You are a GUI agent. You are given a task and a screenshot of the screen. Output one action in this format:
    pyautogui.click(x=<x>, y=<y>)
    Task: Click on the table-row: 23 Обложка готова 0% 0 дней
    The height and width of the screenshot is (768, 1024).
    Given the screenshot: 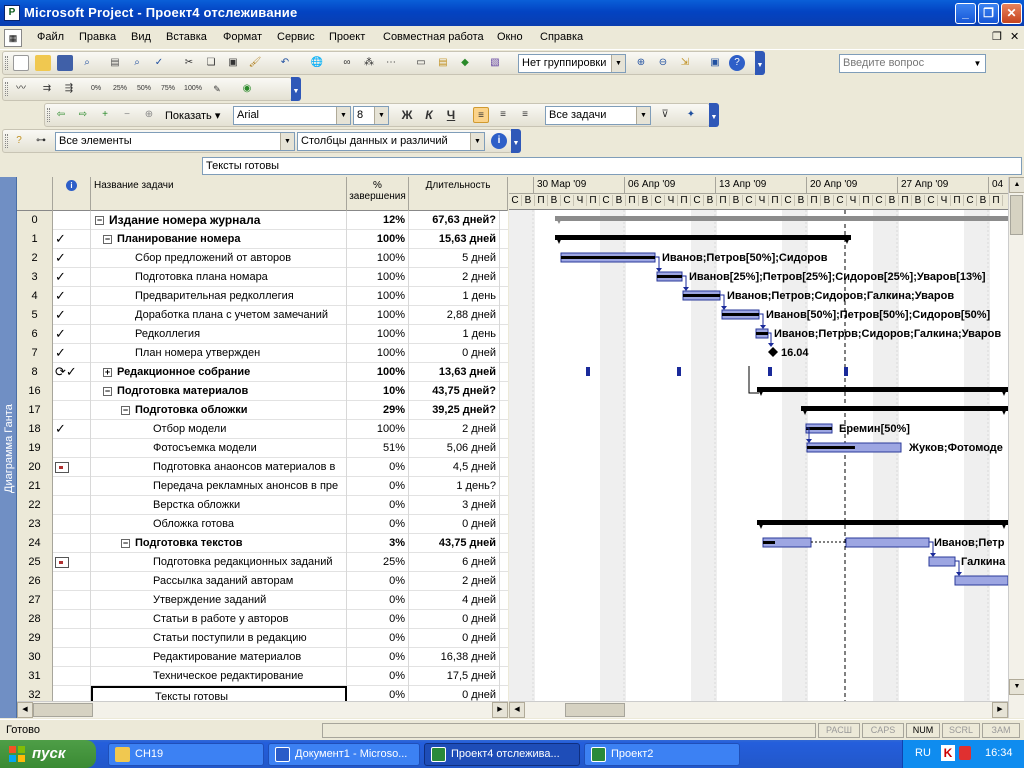 What is the action you would take?
    pyautogui.click(x=262, y=524)
    